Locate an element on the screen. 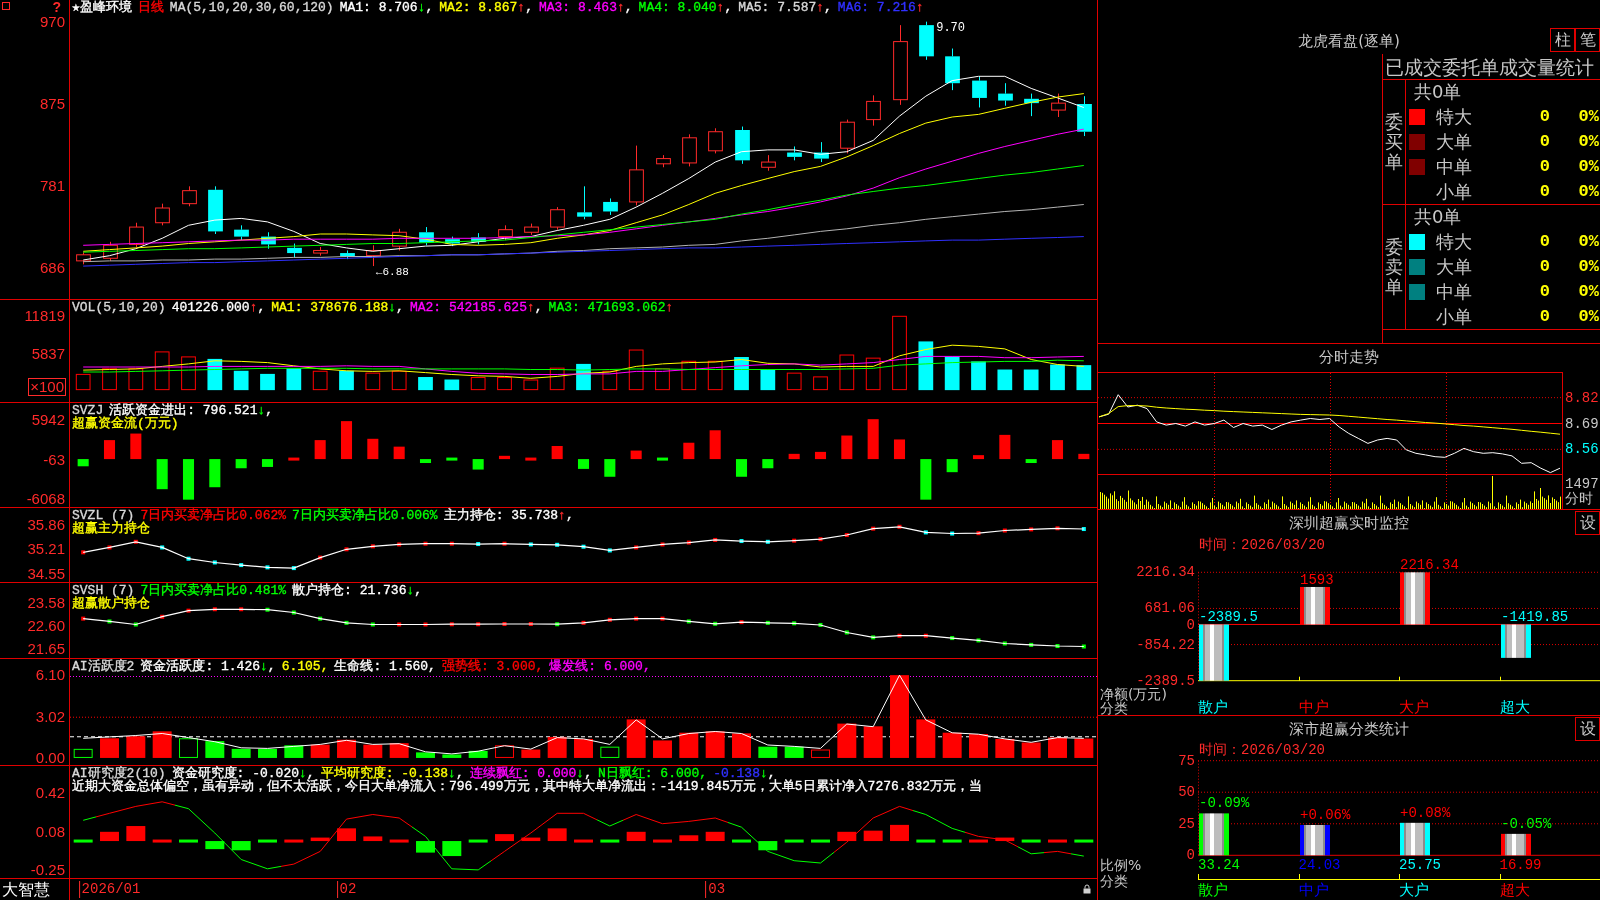 The width and height of the screenshot is (1600, 900). total-label: 共0单 is located at coordinates (1438, 217).